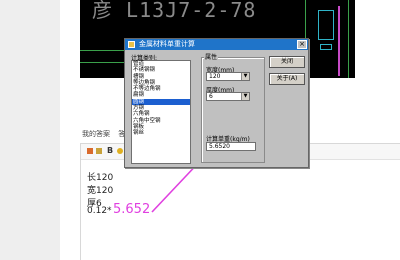  Describe the element at coordinates (228, 96) in the screenshot. I see `thickness-select: 6 ▼` at that location.